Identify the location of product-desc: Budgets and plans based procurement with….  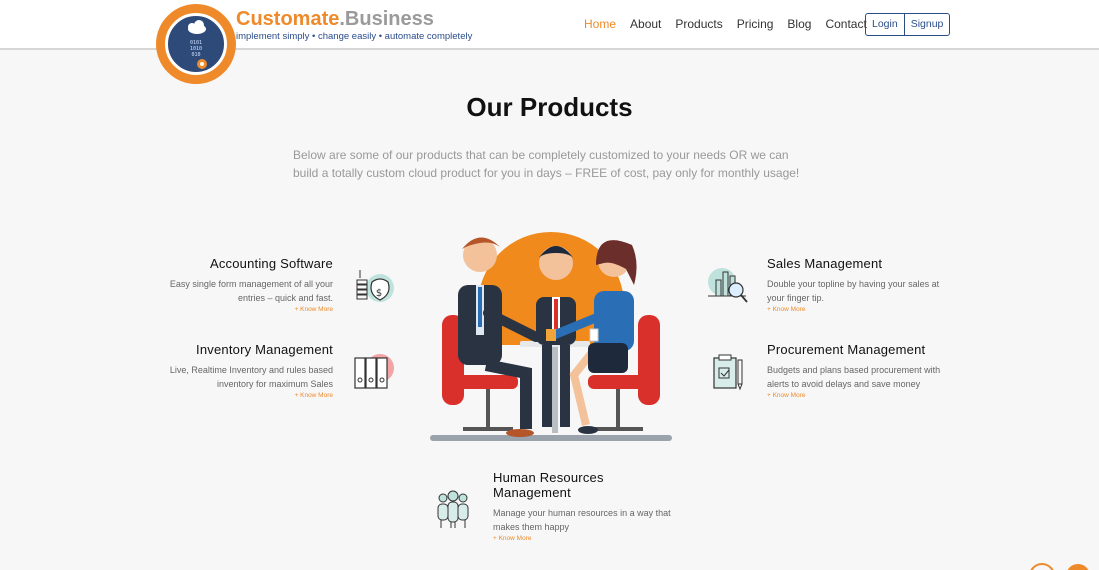
(854, 377).